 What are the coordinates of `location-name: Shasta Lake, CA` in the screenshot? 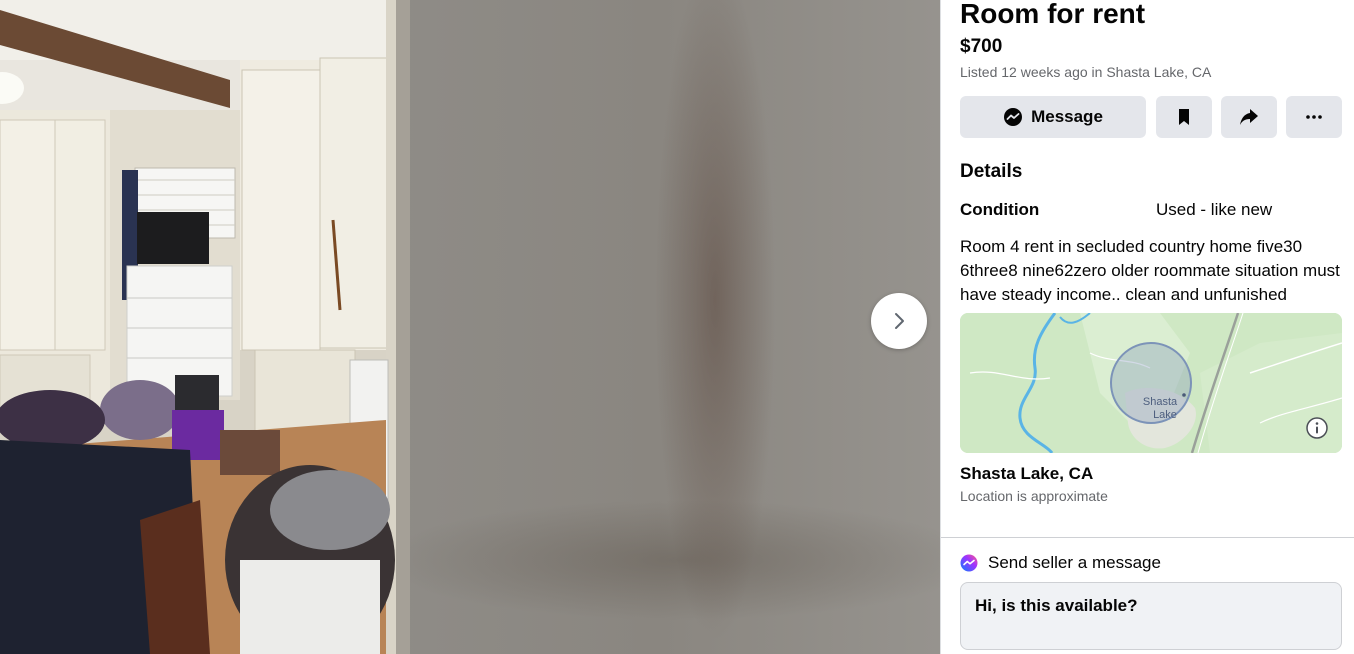 It's located at (1027, 473).